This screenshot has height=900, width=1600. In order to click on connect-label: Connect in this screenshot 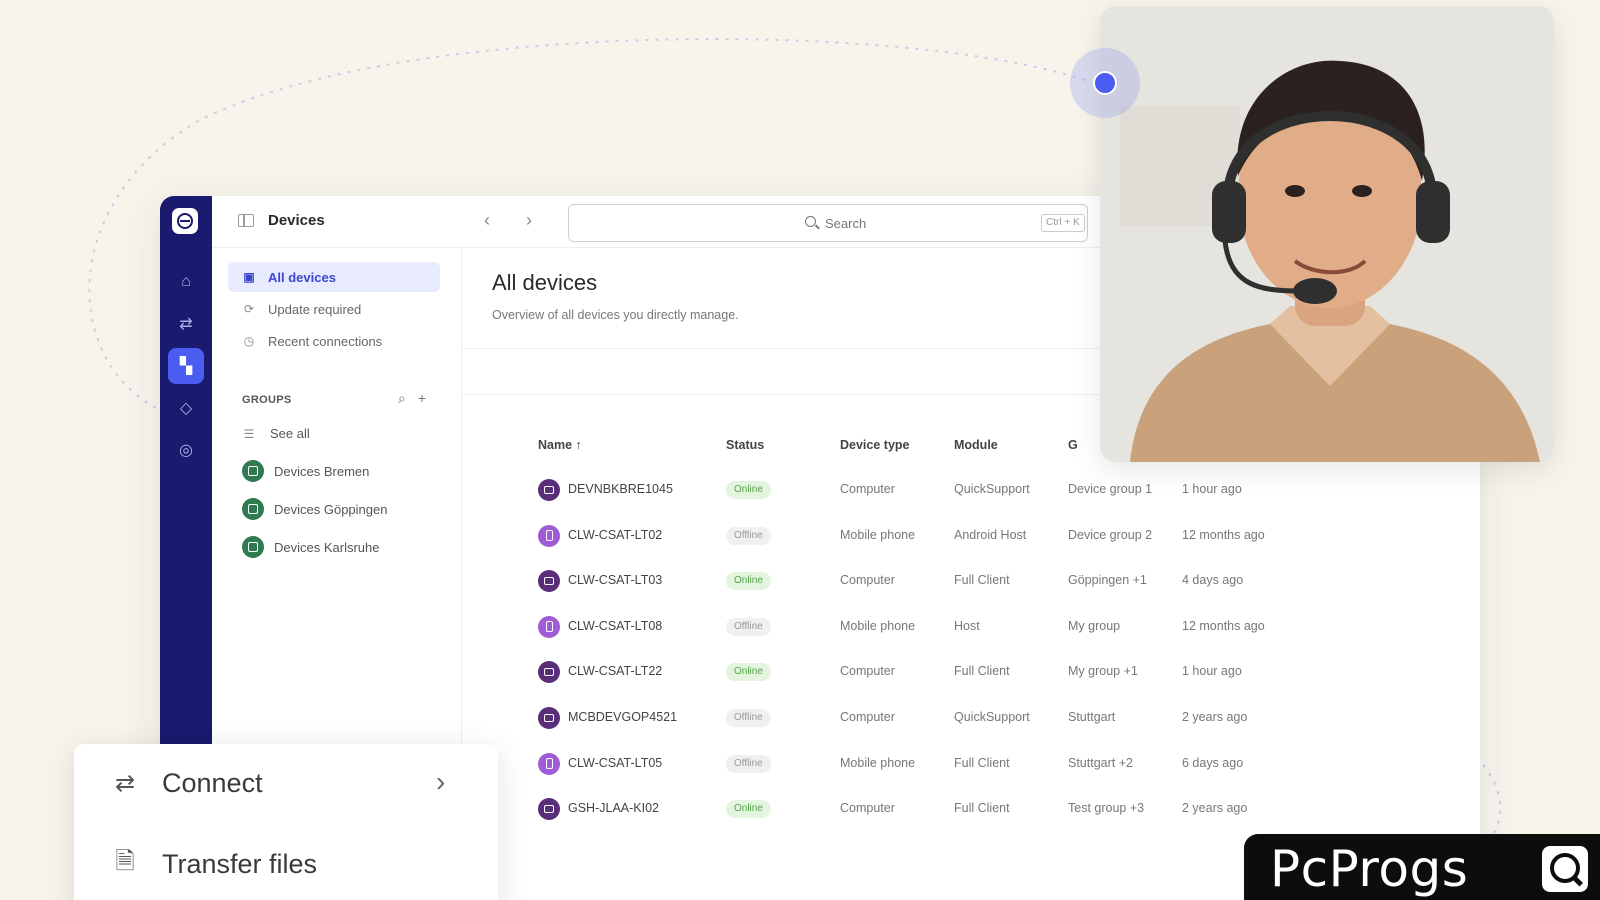, I will do `click(212, 783)`.